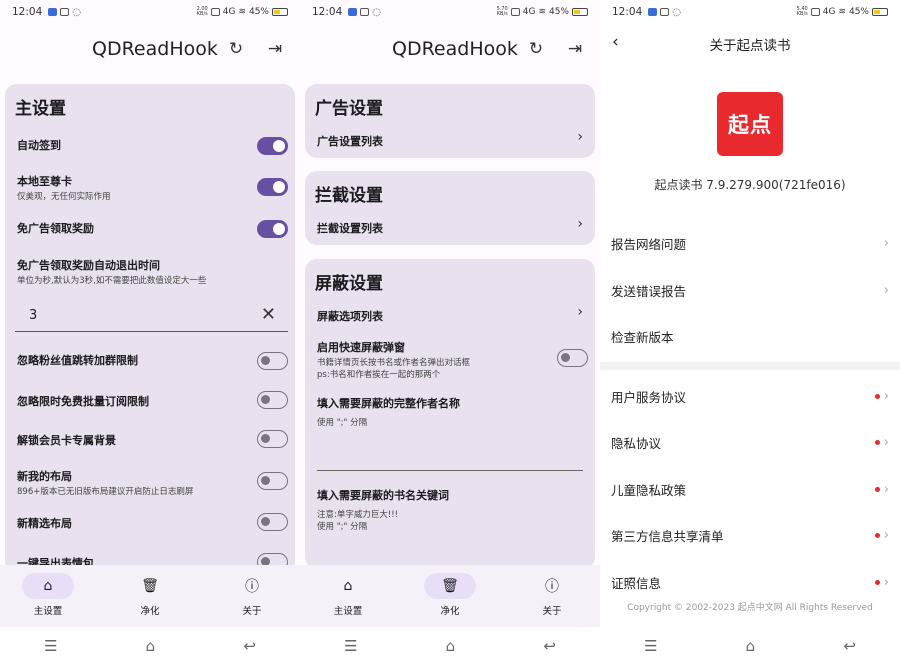 This screenshot has height=665, width=900. What do you see at coordinates (66, 440) in the screenshot?
I see `setting-label: 解锁会员卡专属背景` at bounding box center [66, 440].